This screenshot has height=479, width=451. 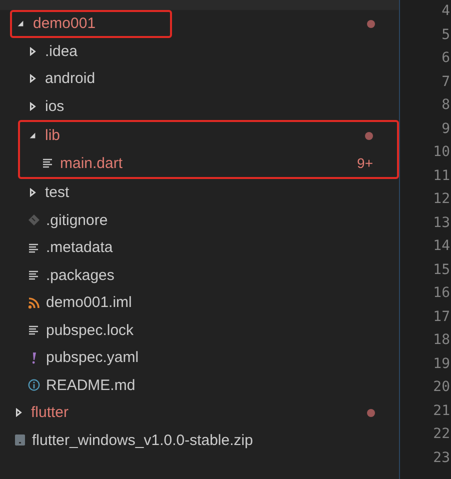 What do you see at coordinates (57, 193) in the screenshot?
I see `file-name: test` at bounding box center [57, 193].